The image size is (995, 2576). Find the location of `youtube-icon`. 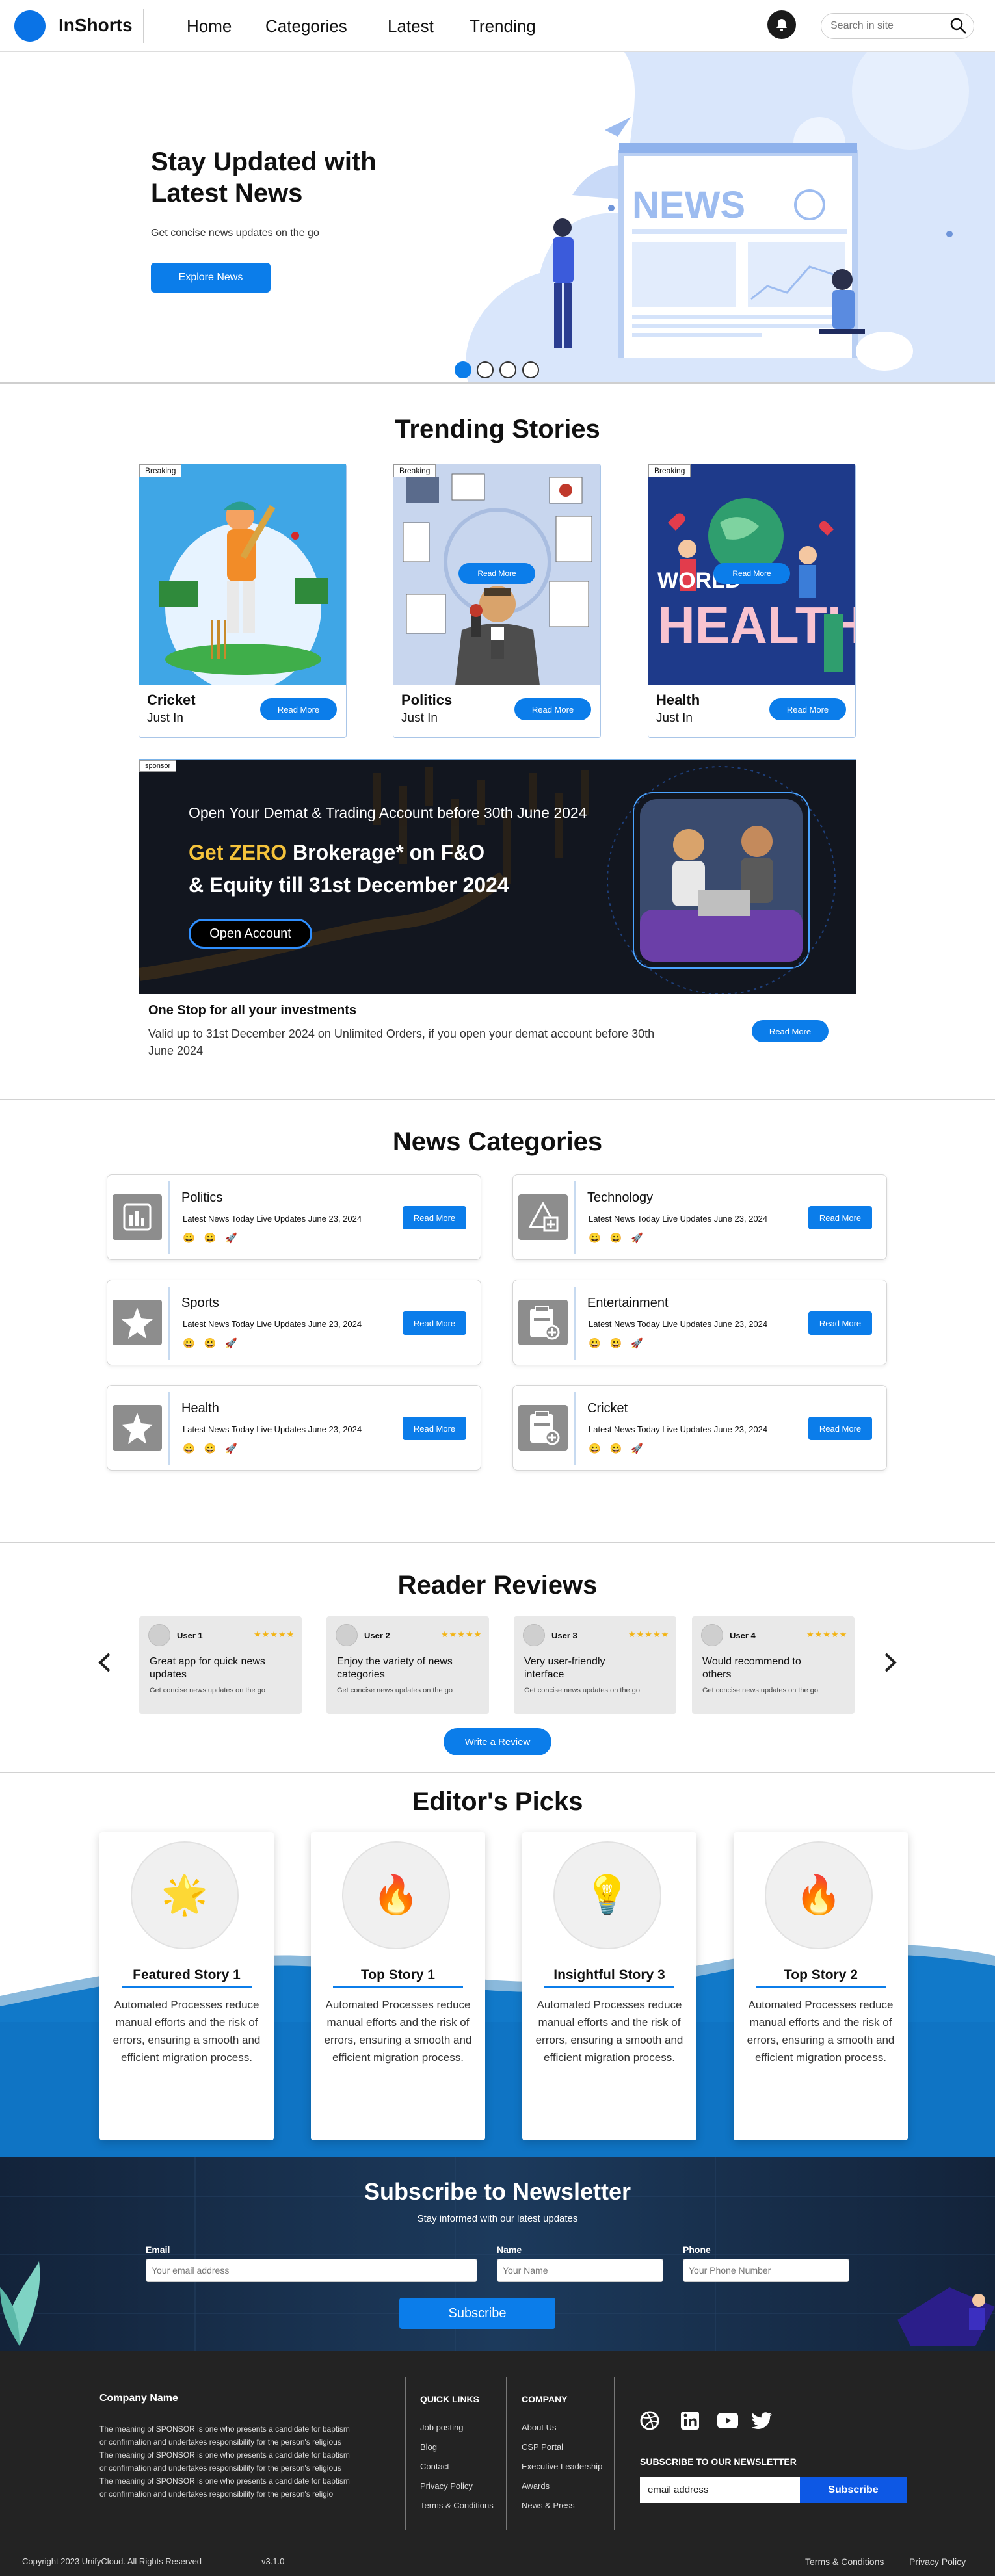

youtube-icon is located at coordinates (728, 2420).